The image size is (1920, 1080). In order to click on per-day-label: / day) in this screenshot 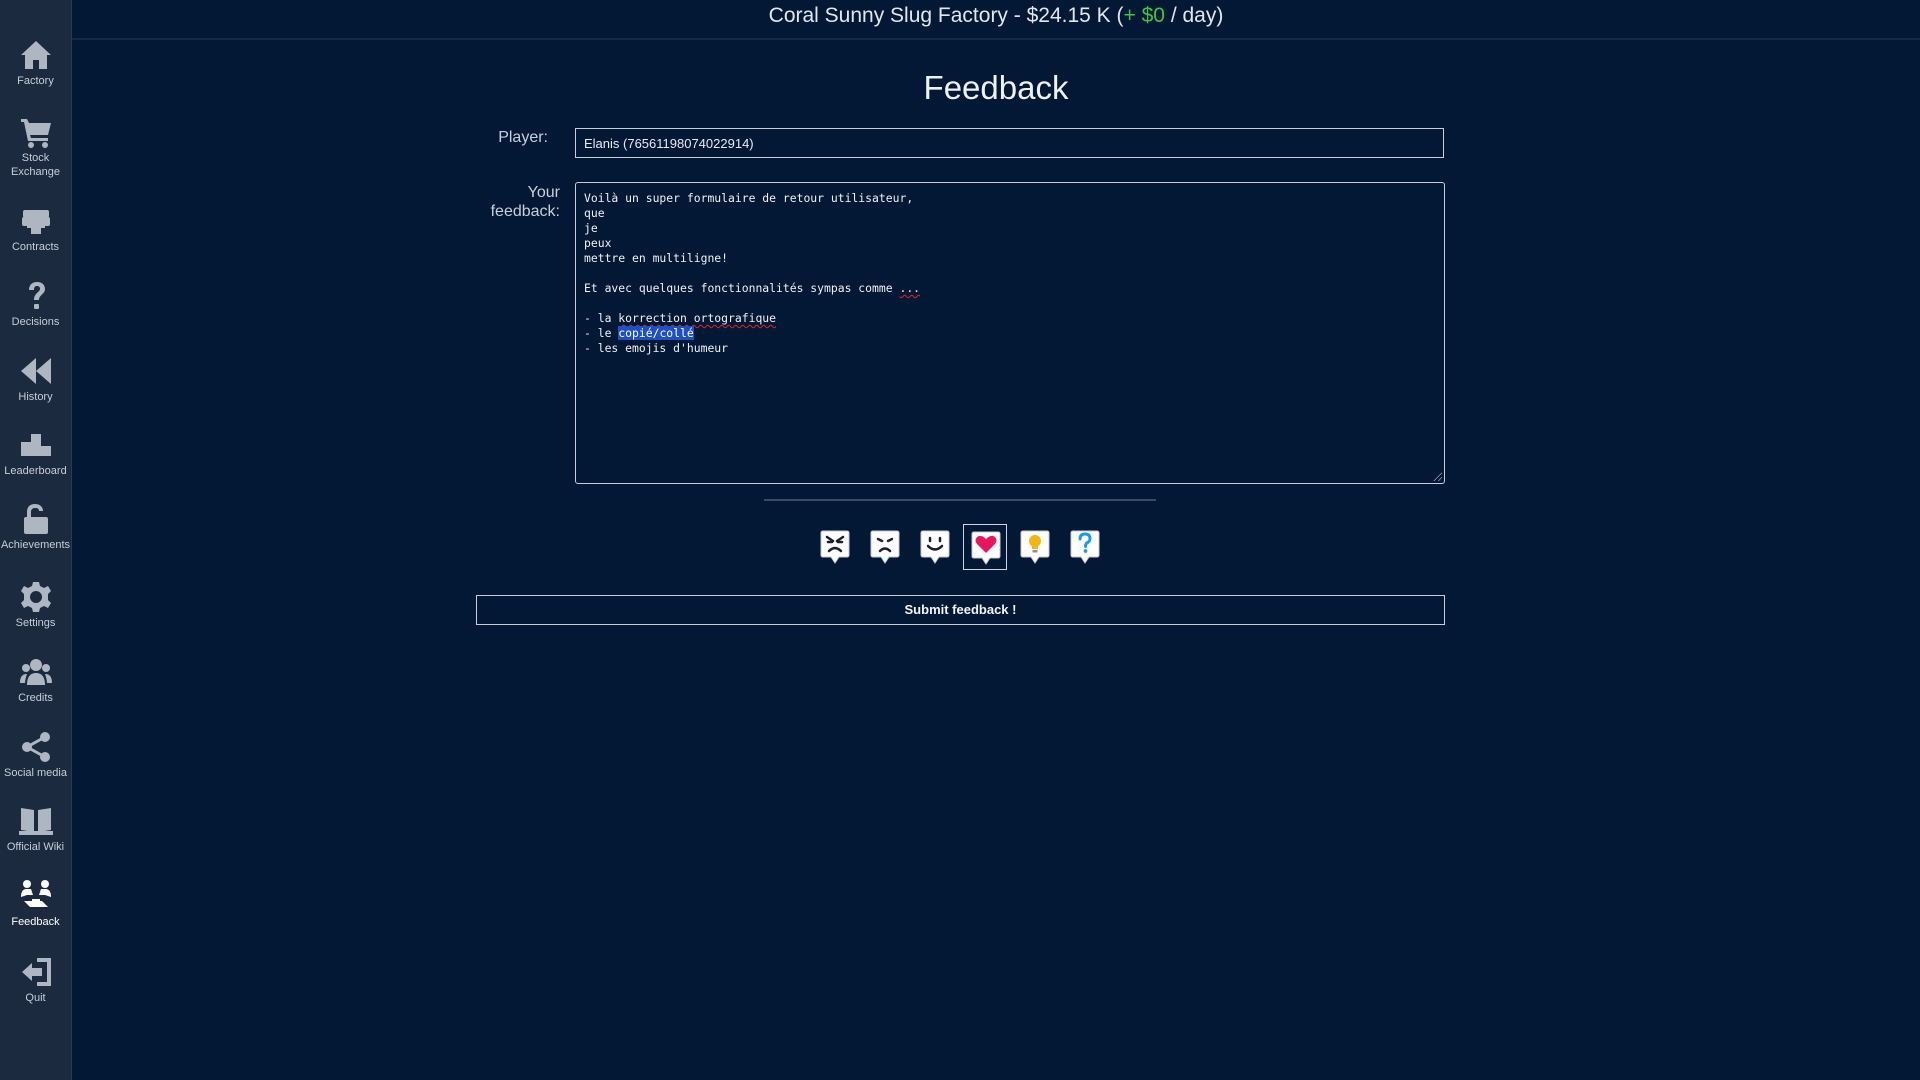, I will do `click(1194, 15)`.